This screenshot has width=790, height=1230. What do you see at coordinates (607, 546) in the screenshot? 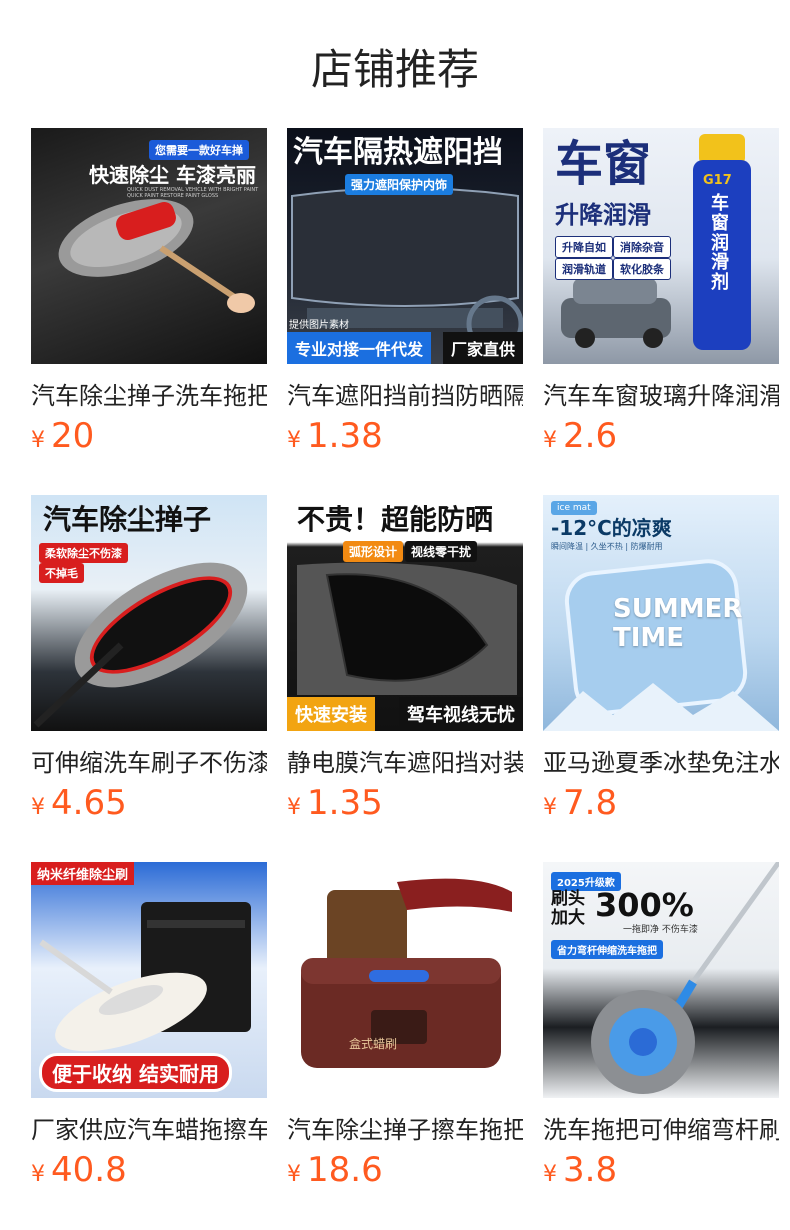
I see `image-subheadline: 瞬间降温 | 久坐不热 | 防爆耐用` at bounding box center [607, 546].